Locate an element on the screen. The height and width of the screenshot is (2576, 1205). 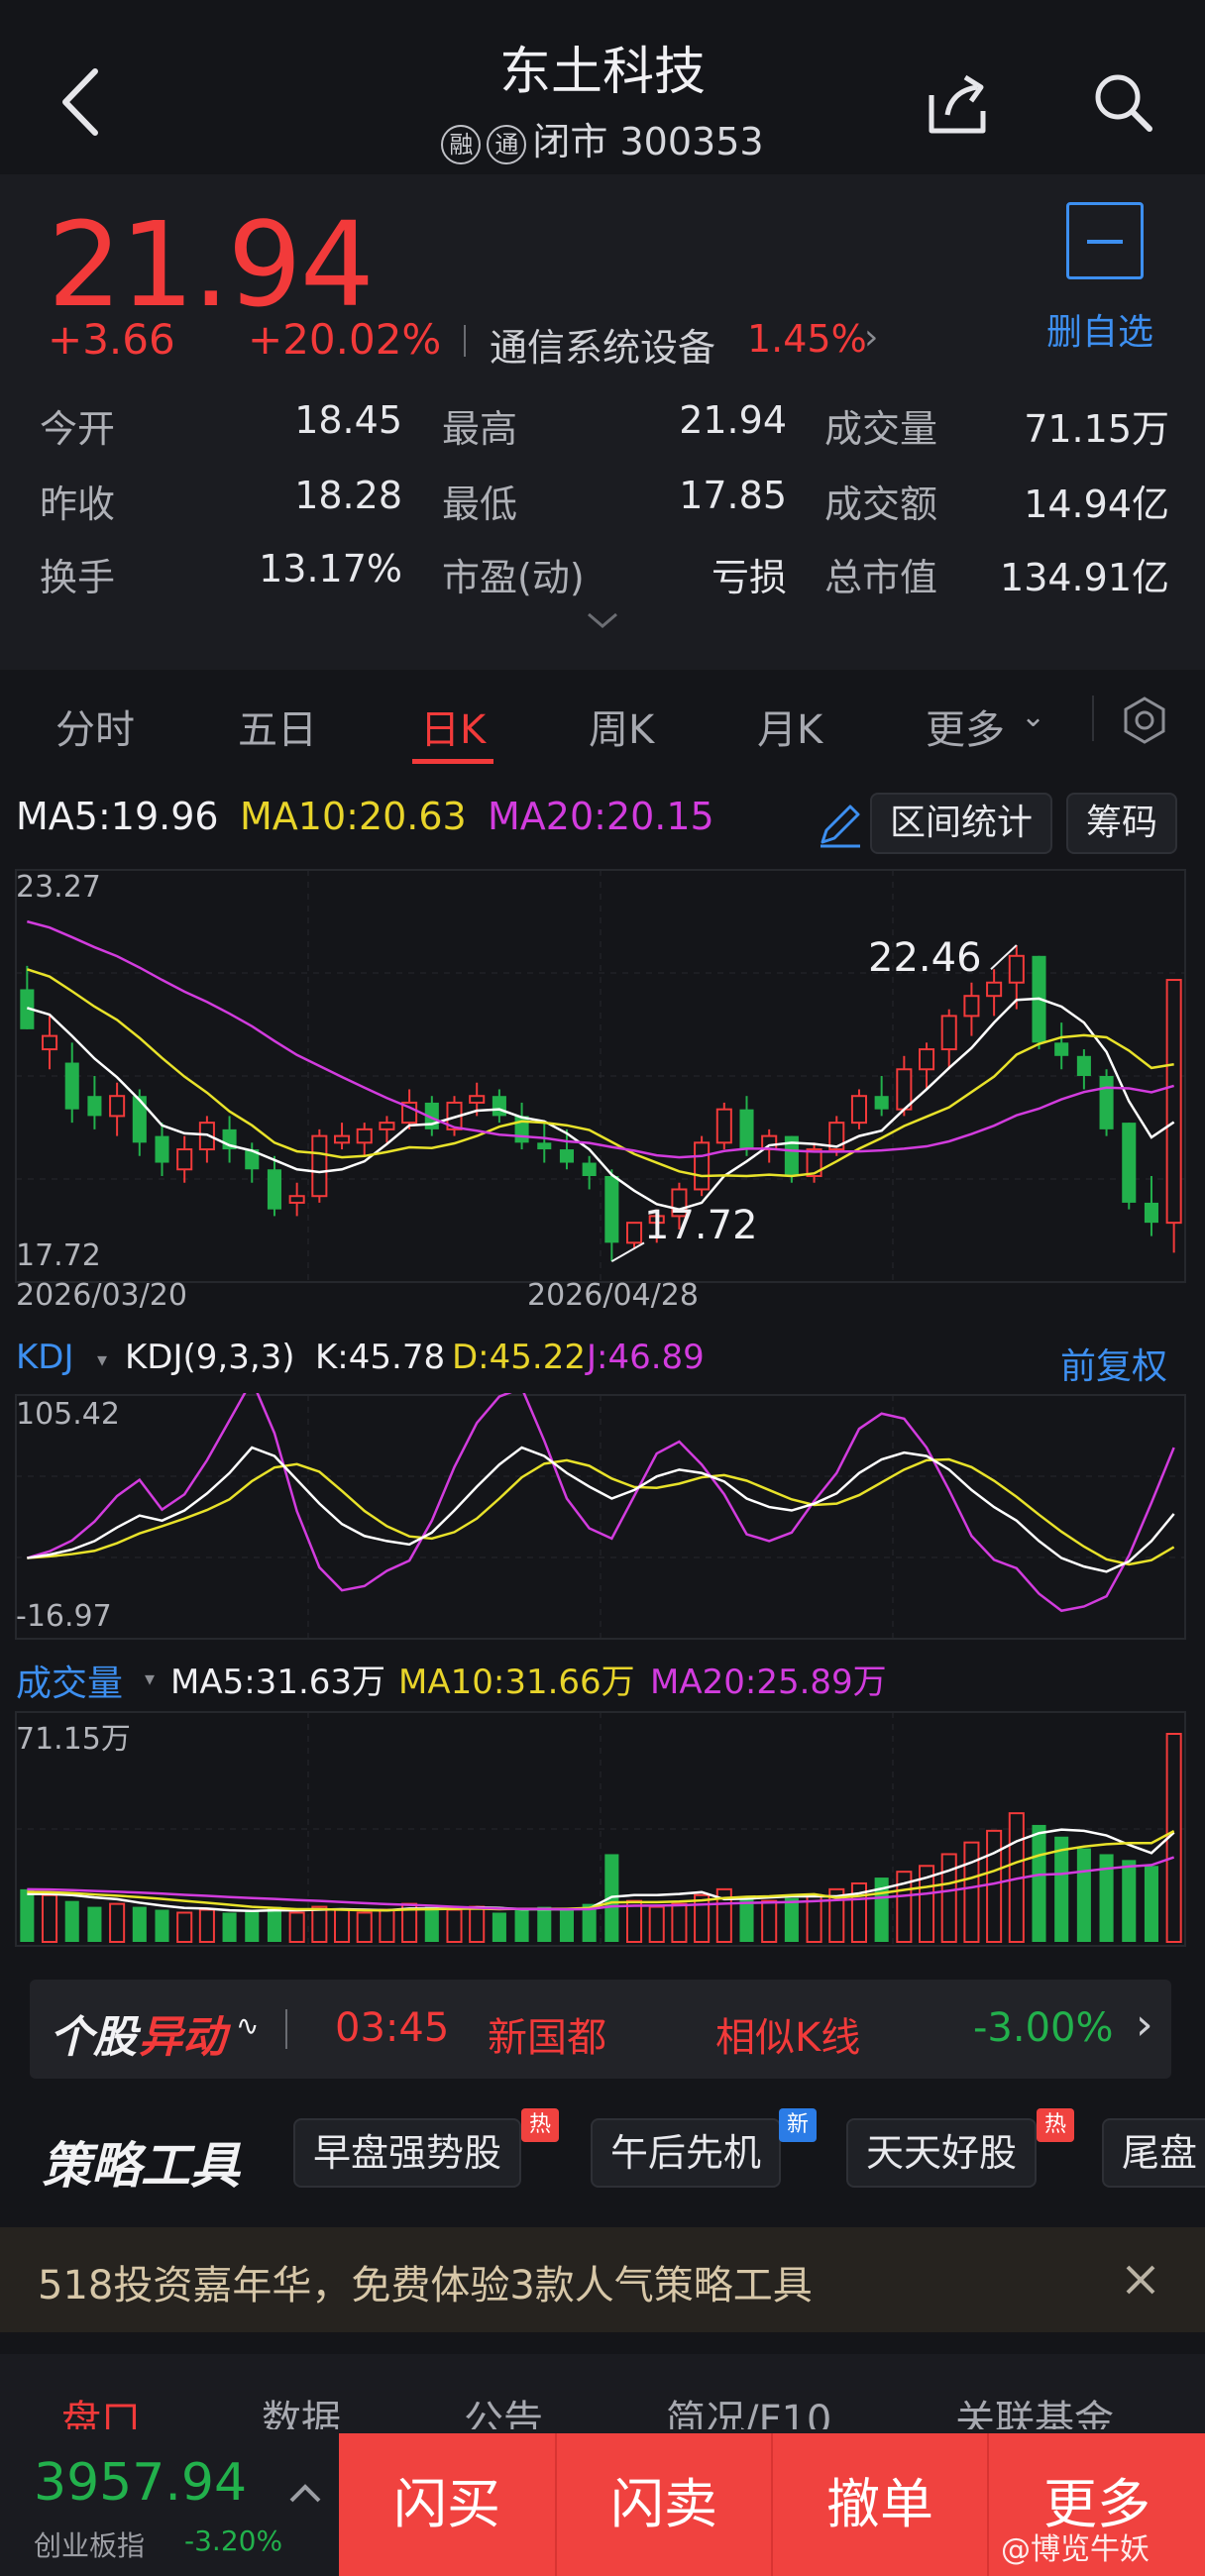
close-icon is located at coordinates (1140, 2280).